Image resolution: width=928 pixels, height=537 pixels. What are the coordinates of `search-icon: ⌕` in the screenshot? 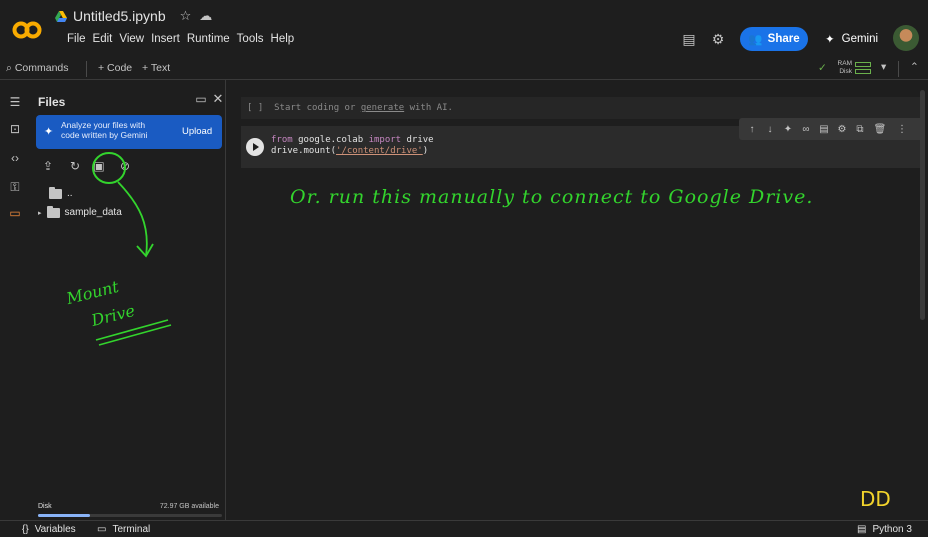 It's located at (9, 68).